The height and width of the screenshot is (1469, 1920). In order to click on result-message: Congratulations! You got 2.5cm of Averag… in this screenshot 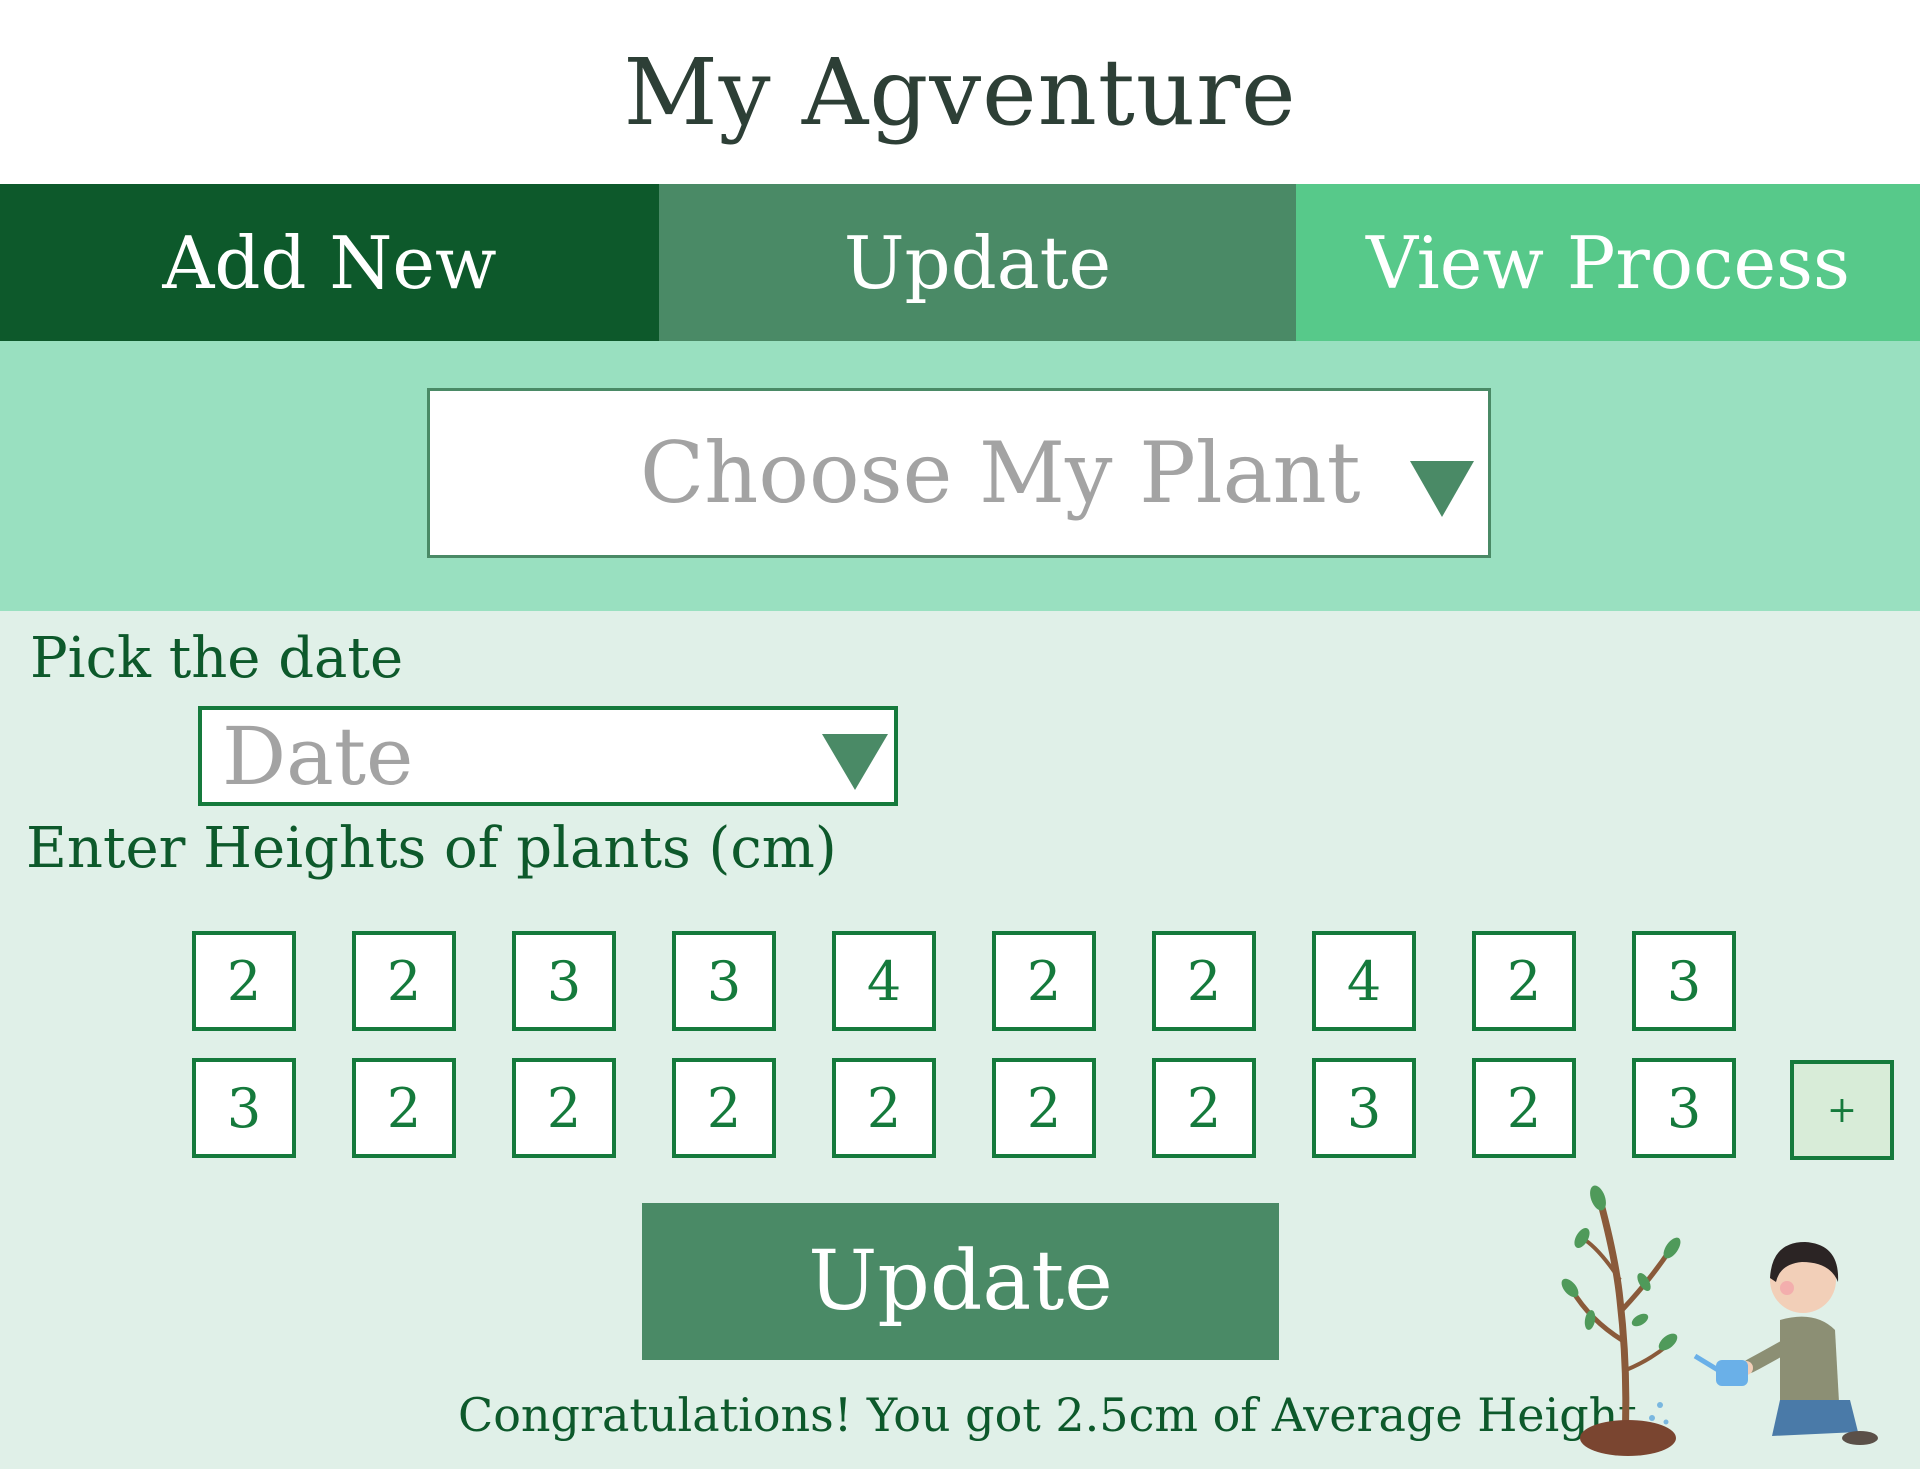, I will do `click(1047, 1415)`.